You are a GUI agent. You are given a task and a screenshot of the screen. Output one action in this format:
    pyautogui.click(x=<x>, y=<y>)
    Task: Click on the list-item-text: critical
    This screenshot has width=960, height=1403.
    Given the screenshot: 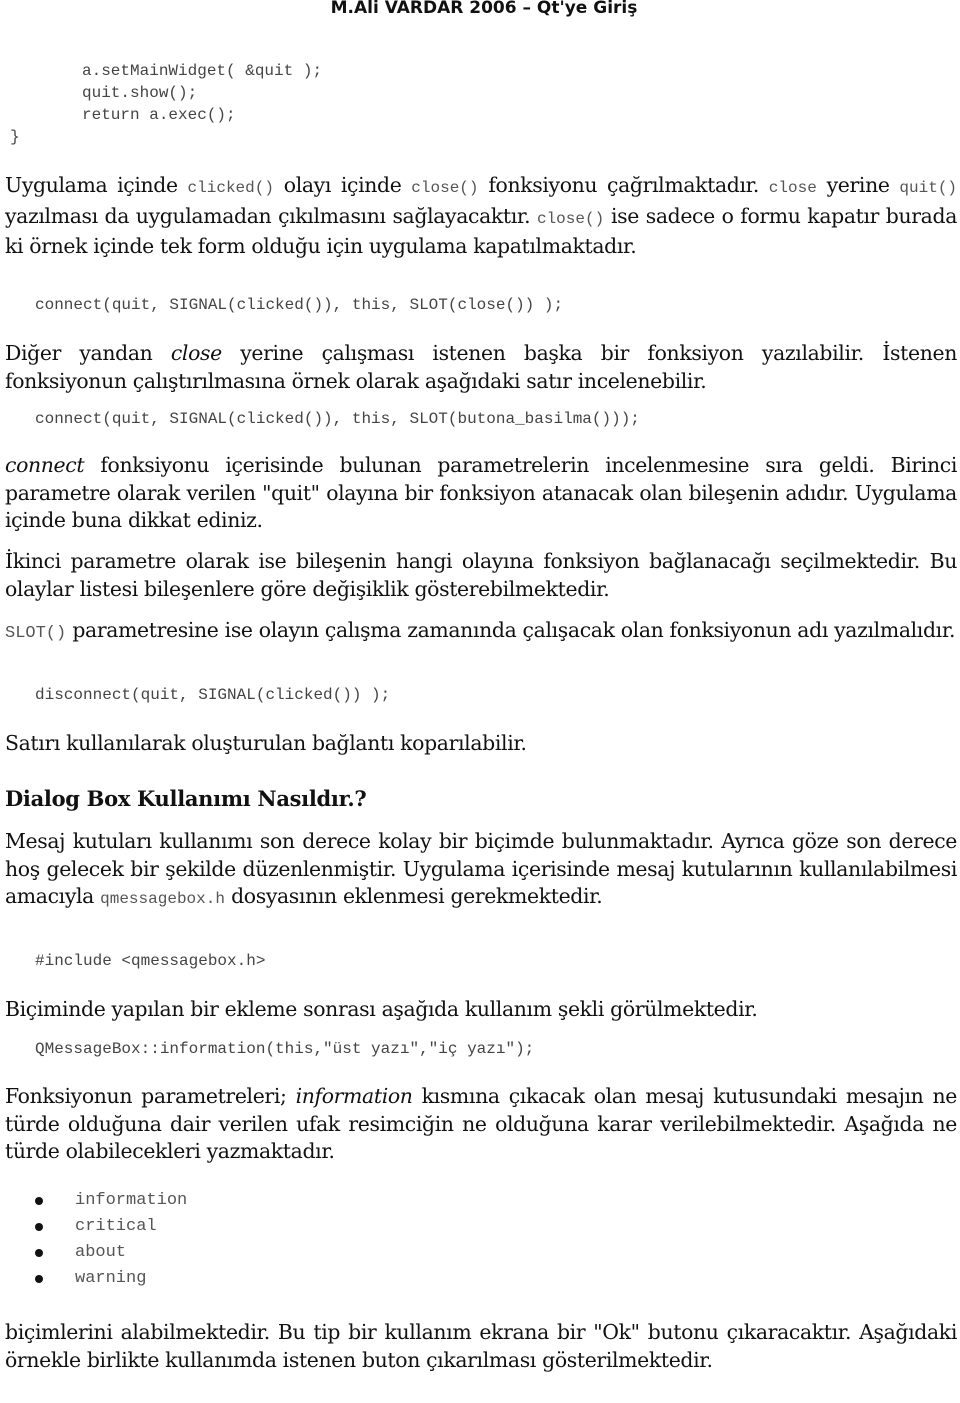 What is the action you would take?
    pyautogui.click(x=116, y=1226)
    